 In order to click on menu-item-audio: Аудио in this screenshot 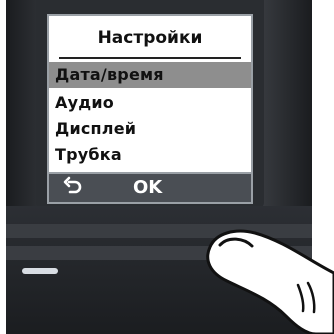, I will do `click(150, 103)`.